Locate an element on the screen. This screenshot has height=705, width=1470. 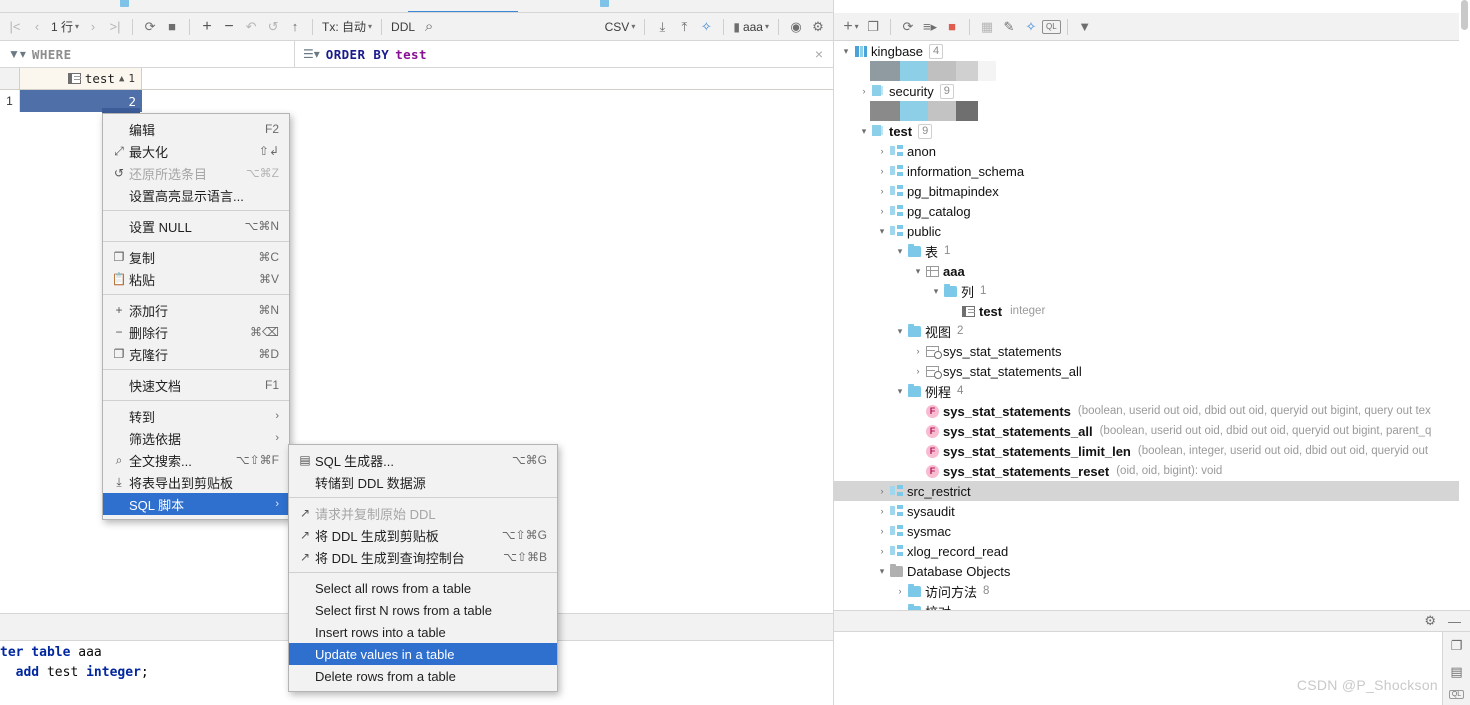
refresh-icon: ⟳ is located at coordinates (150, 27).